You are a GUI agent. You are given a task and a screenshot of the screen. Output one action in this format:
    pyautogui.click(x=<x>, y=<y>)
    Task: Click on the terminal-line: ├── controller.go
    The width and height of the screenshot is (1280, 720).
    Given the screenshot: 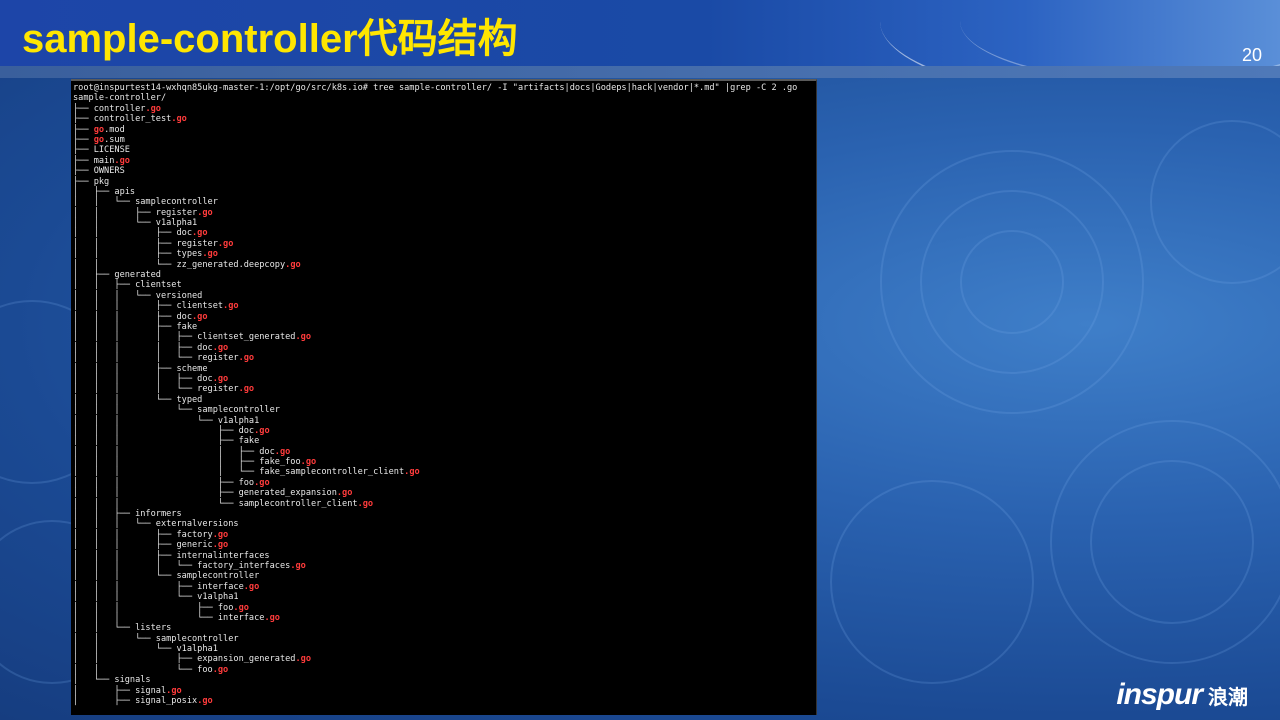 What is the action you would take?
    pyautogui.click(x=444, y=109)
    